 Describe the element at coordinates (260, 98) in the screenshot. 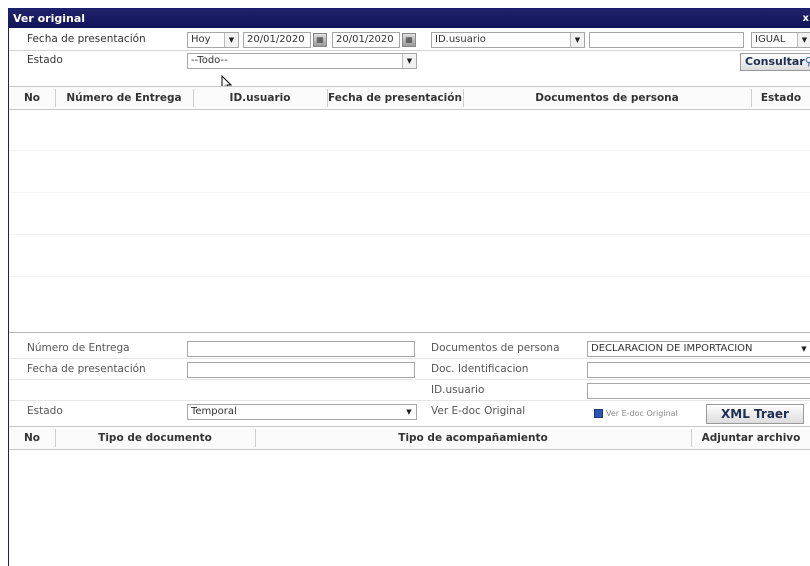

I see `col-id-usuario: ID.usuario` at that location.